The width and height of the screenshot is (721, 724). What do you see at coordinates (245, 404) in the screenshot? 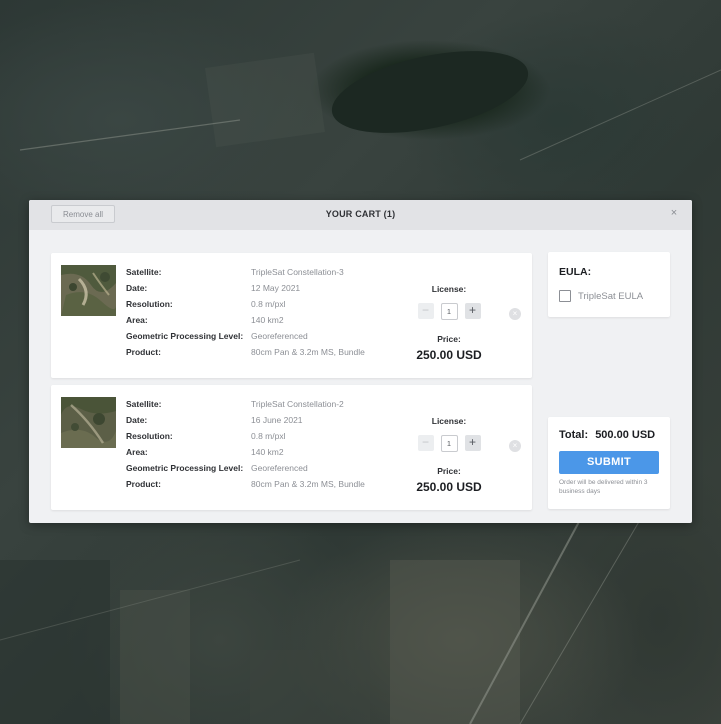
I see `spec-row-satellite: Satellite: TripleSat Constellation-2` at bounding box center [245, 404].